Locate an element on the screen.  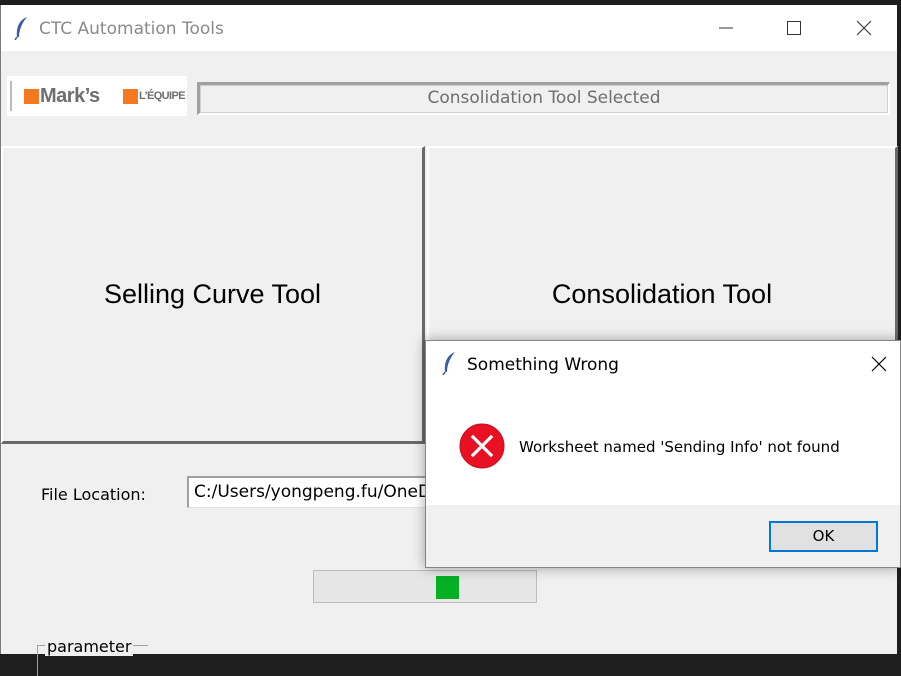
parameter-frame-label: parameter is located at coordinates (89, 646).